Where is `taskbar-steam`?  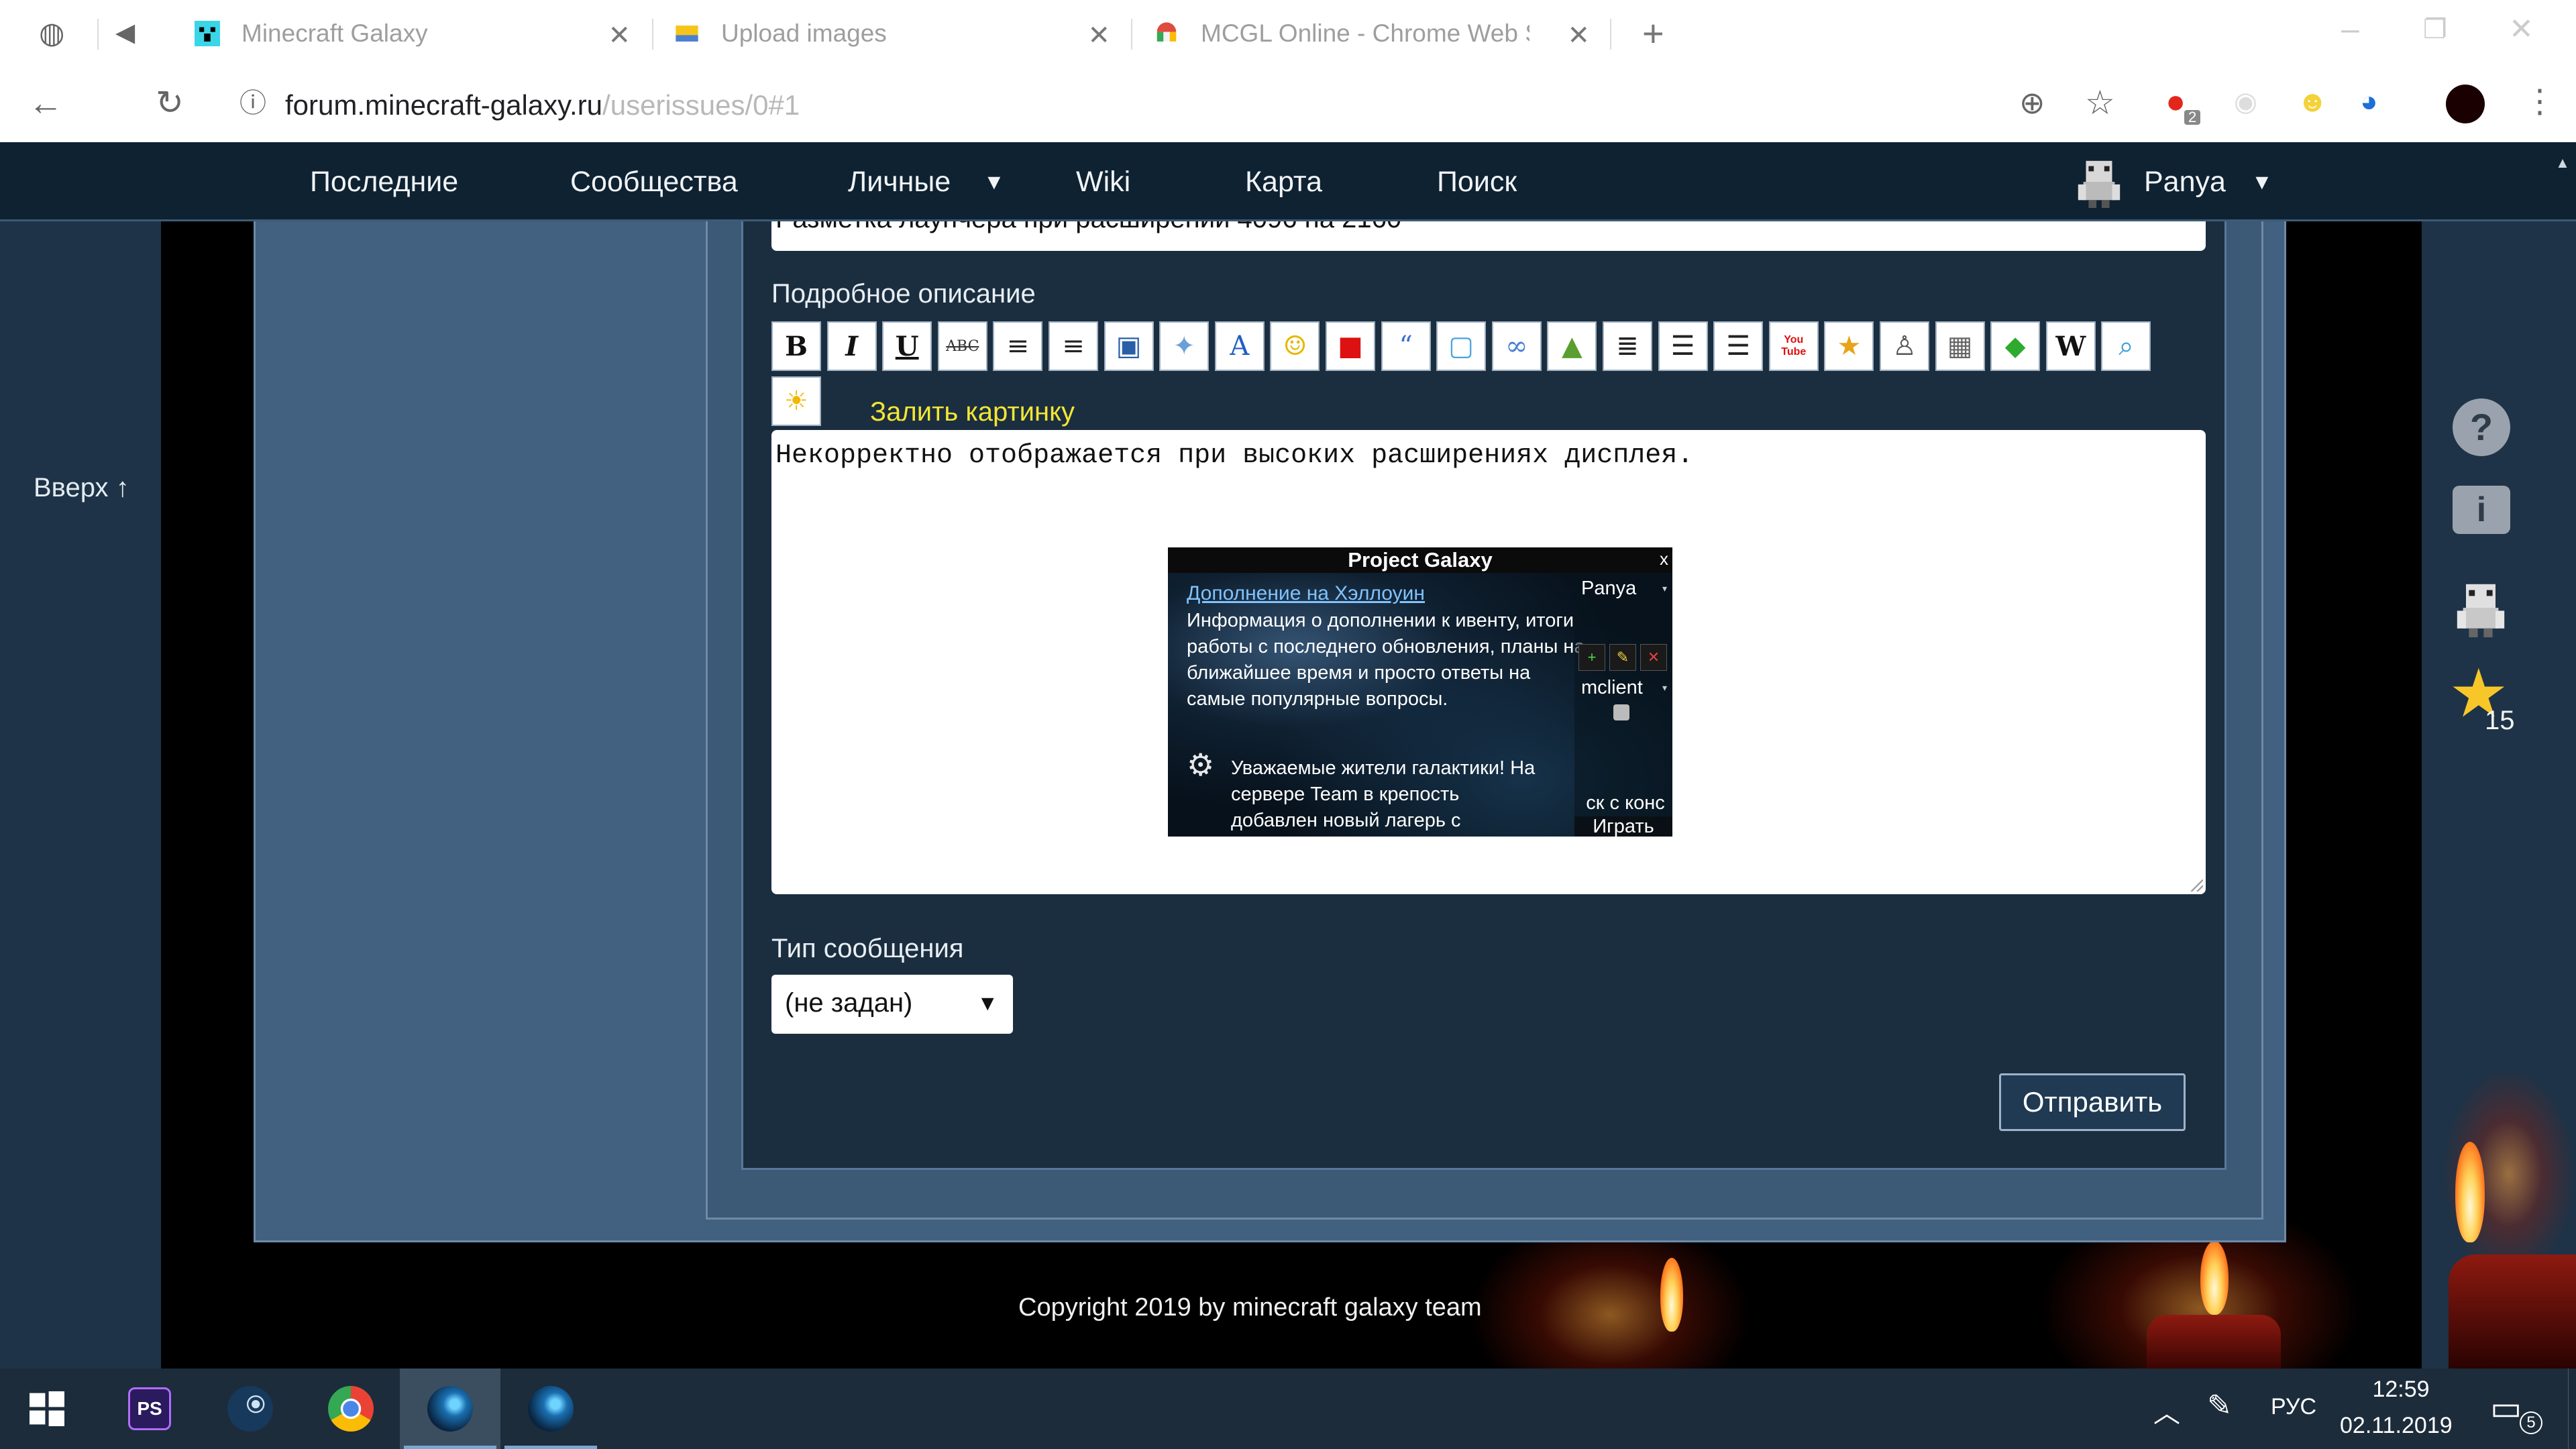 taskbar-steam is located at coordinates (250, 1408).